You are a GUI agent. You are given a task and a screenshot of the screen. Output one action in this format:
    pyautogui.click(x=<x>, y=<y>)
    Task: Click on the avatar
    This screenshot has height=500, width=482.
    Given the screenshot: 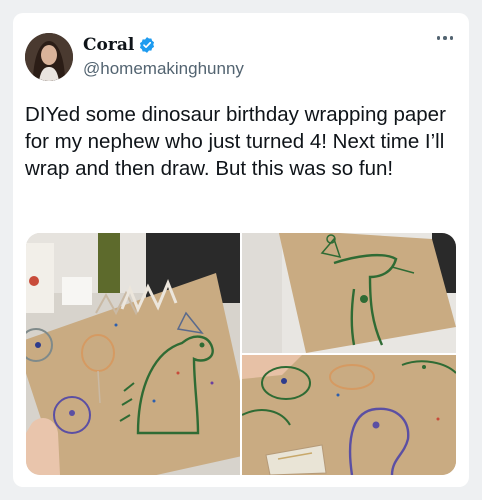 What is the action you would take?
    pyautogui.click(x=49, y=57)
    